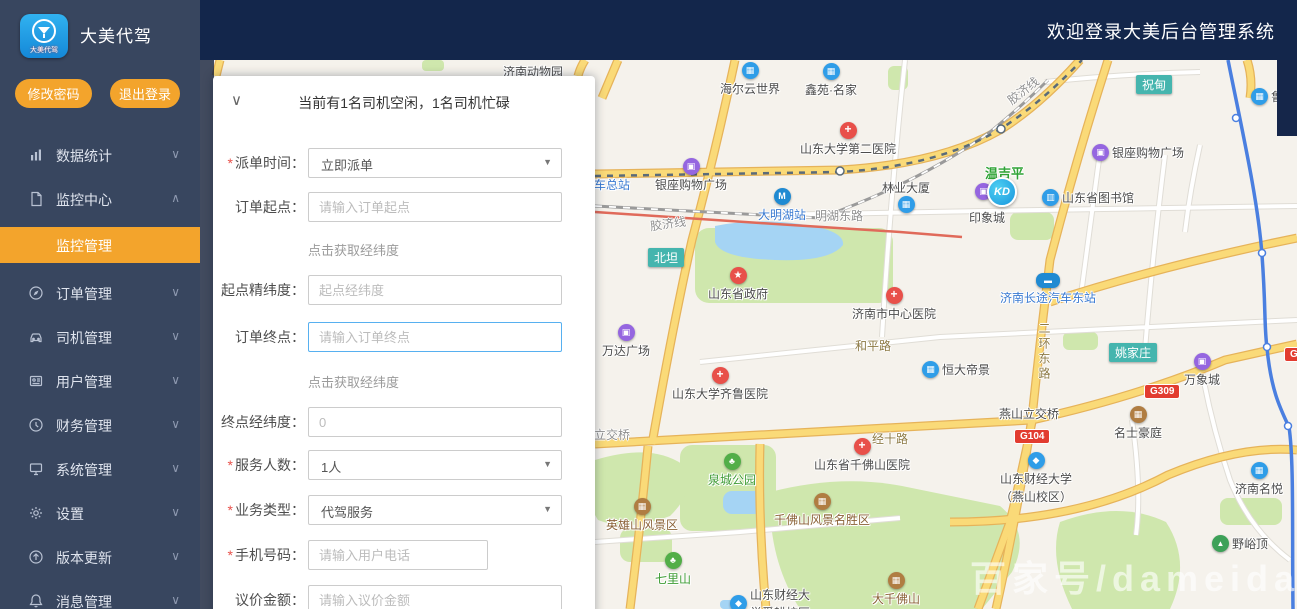 Image resolution: width=1297 pixels, height=609 pixels. I want to click on poi-jinan-mingyue: ▦ 济南名悦, so click(1259, 479).